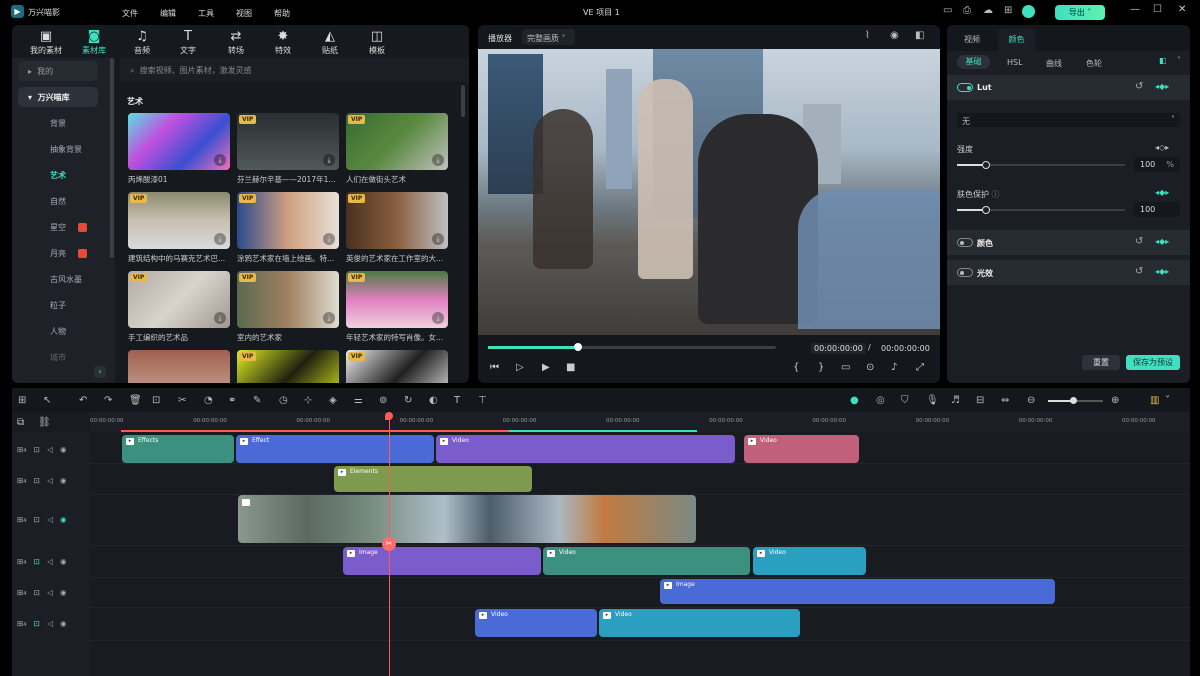  What do you see at coordinates (108, 400) in the screenshot?
I see `redo-icon: ↷` at bounding box center [108, 400].